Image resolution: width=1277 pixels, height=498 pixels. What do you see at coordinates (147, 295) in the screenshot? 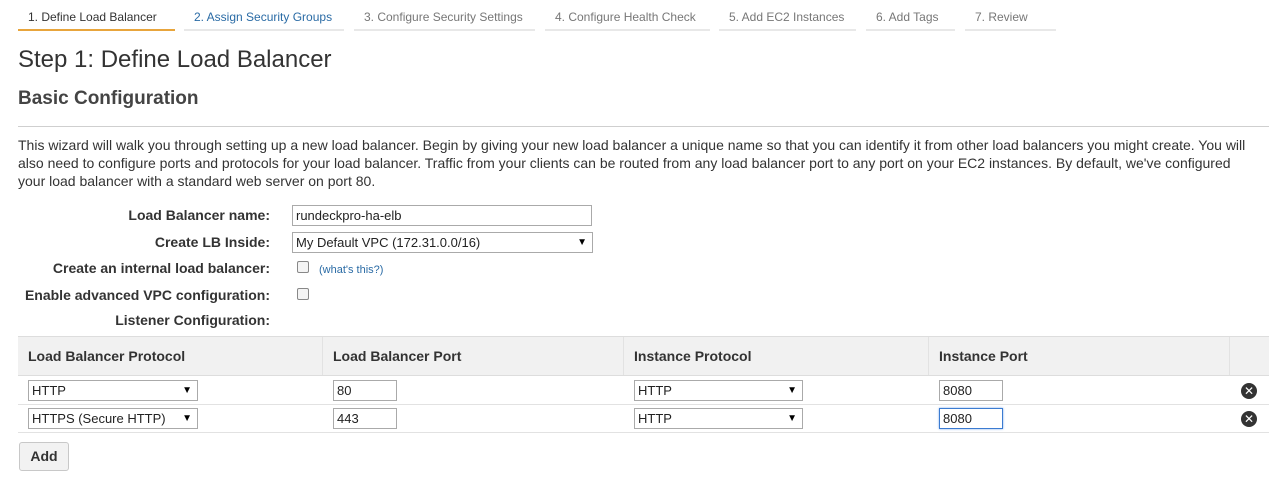
I see `advanced-vpc-label: Enable advanced VPC configuration:` at bounding box center [147, 295].